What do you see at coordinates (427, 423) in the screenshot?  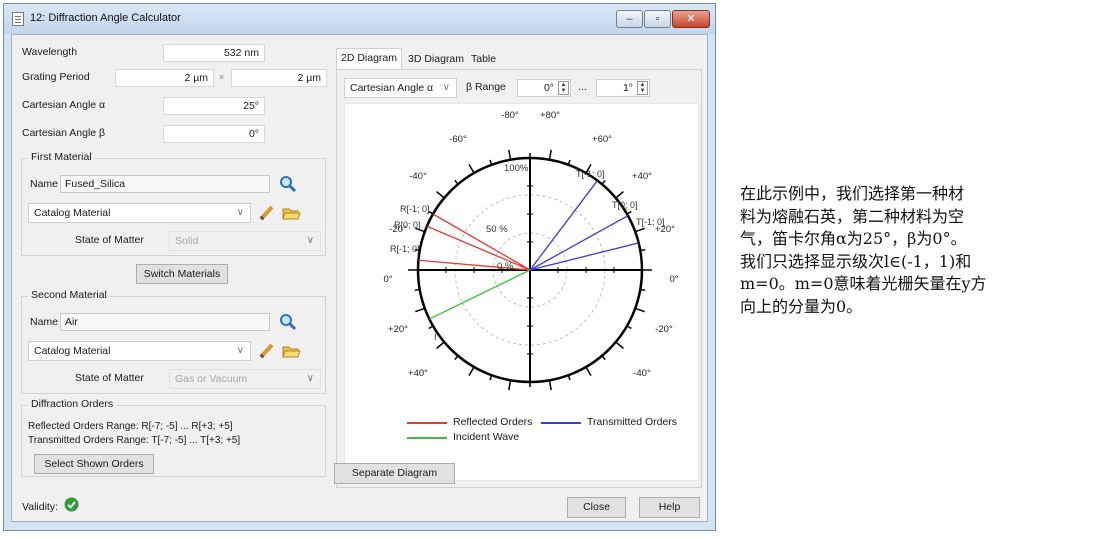 I see `legend-reflected-swatch` at bounding box center [427, 423].